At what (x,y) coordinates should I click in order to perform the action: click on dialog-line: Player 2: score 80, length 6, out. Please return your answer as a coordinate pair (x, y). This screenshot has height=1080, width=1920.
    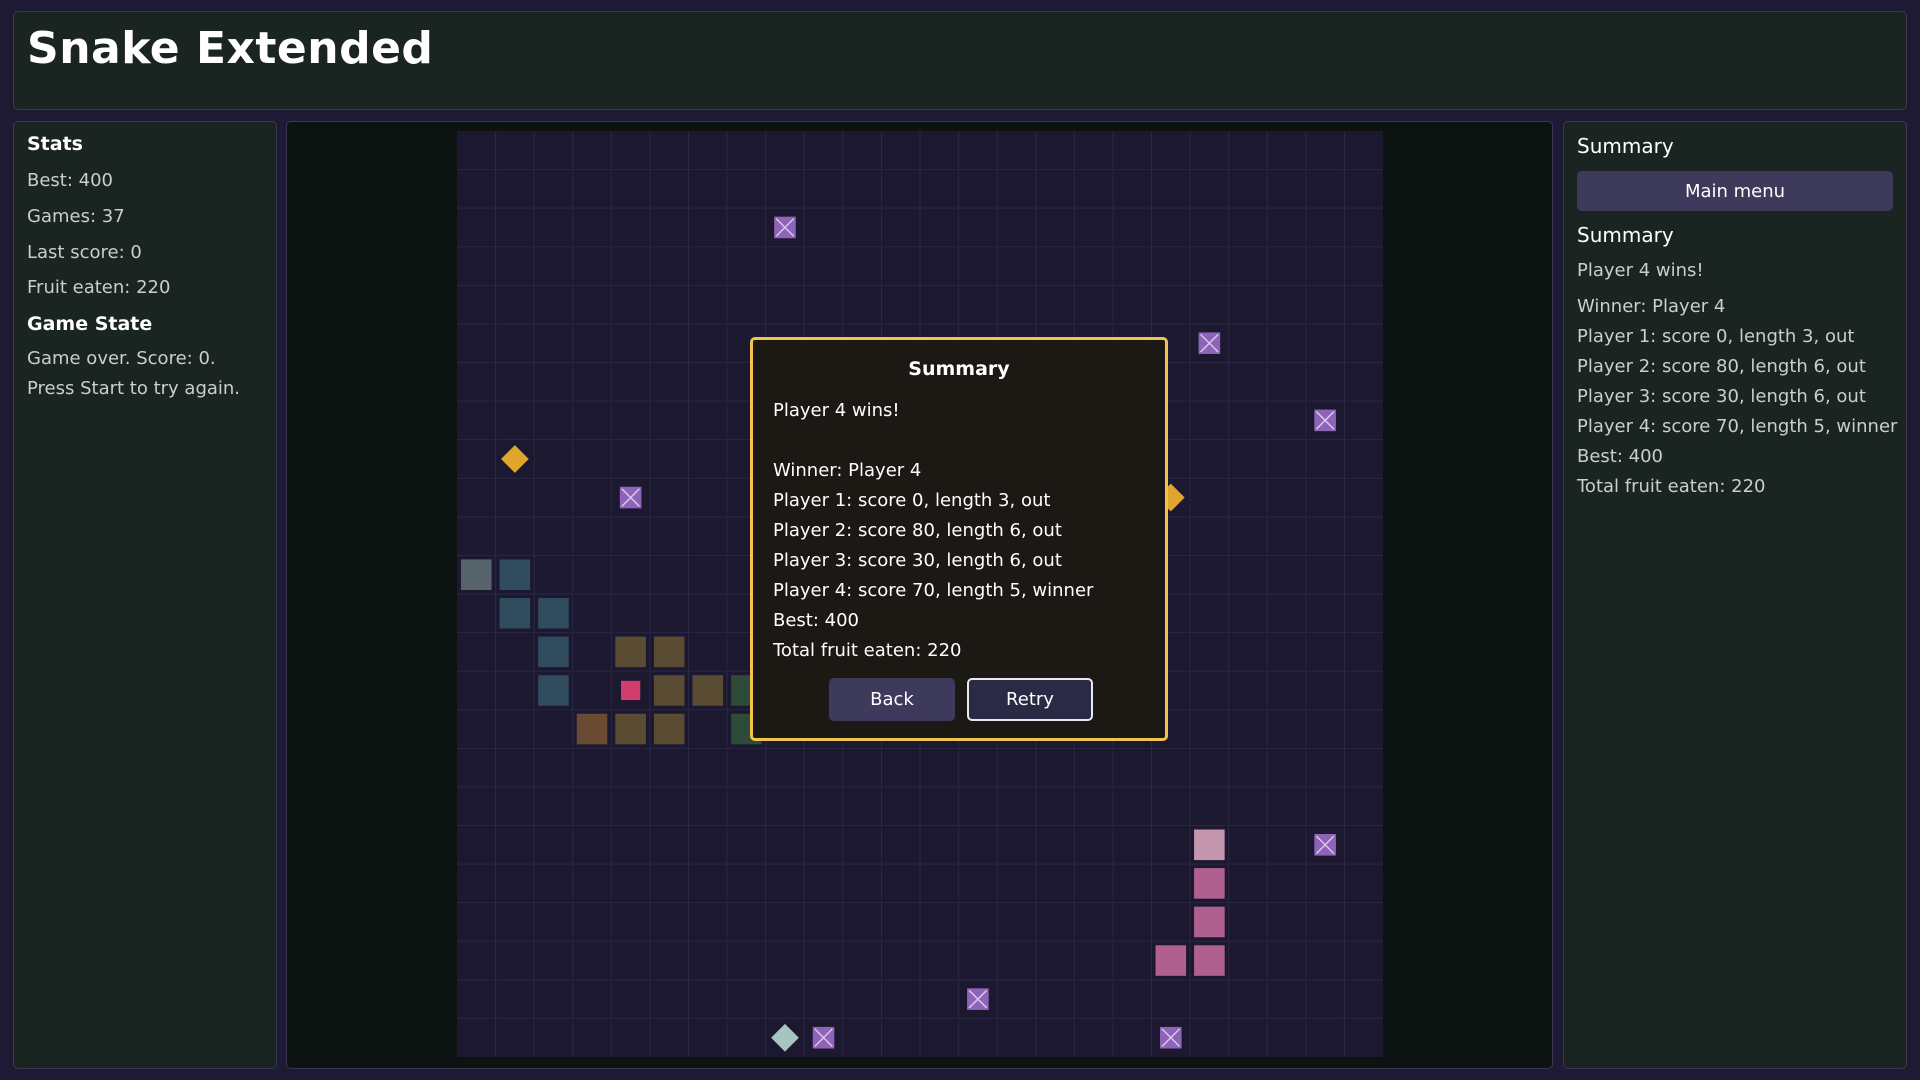
    Looking at the image, I should click on (917, 530).